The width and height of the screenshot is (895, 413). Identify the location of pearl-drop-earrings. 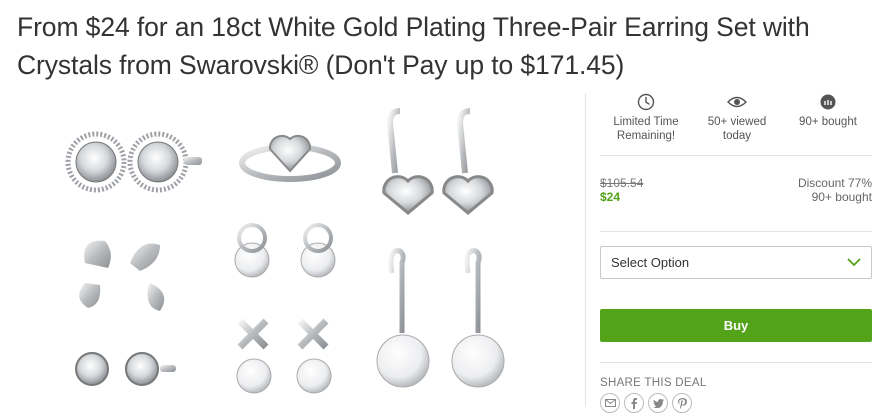
(440, 318).